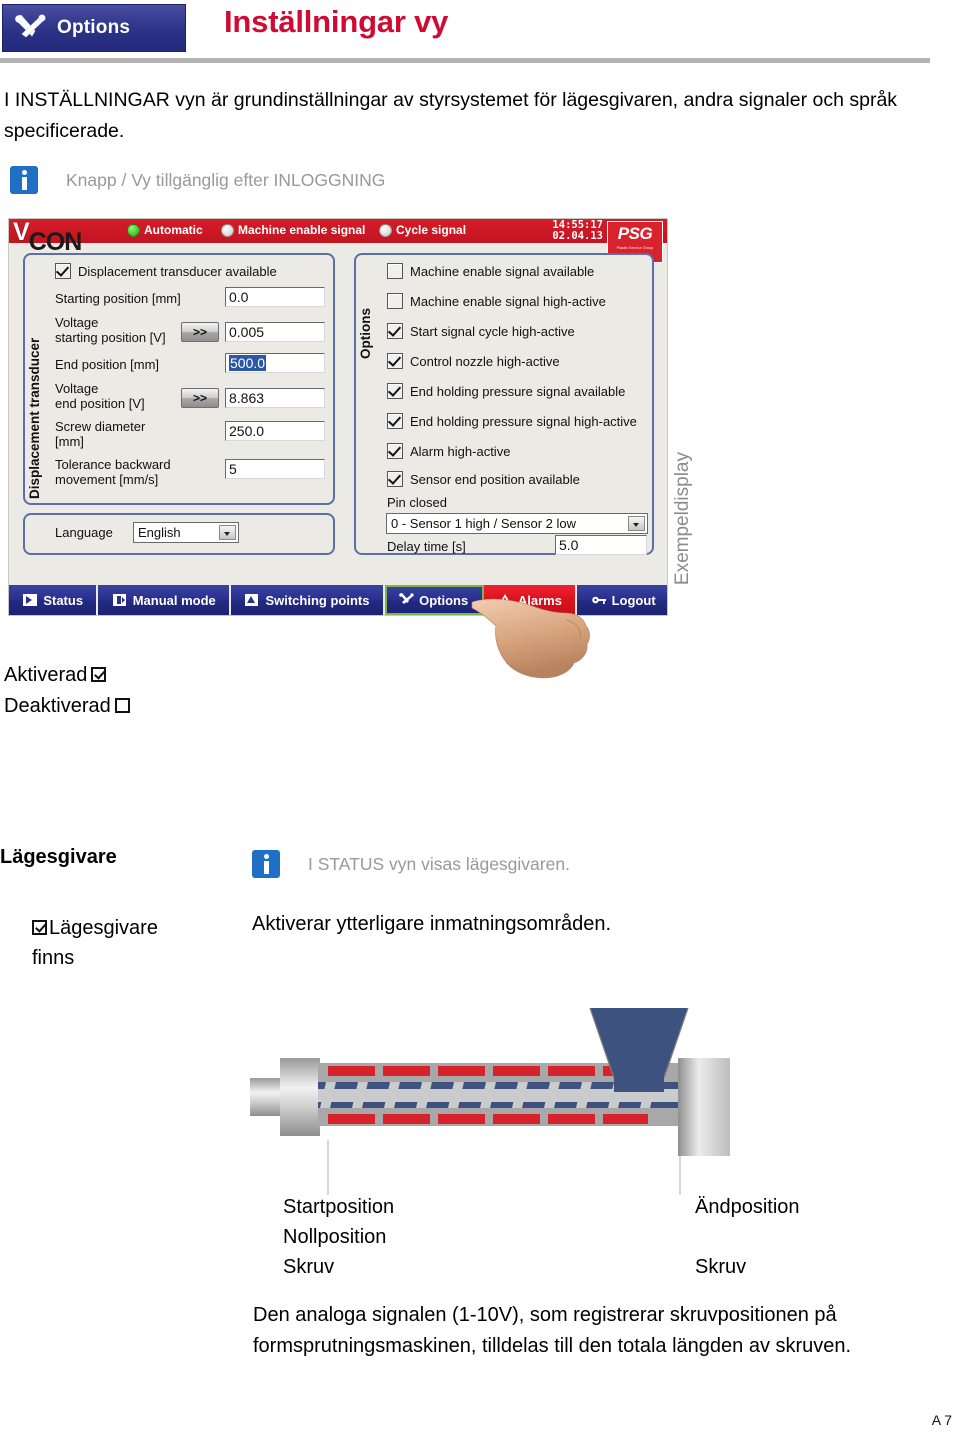  I want to click on state-disabled: Deaktiverad, so click(67, 706).